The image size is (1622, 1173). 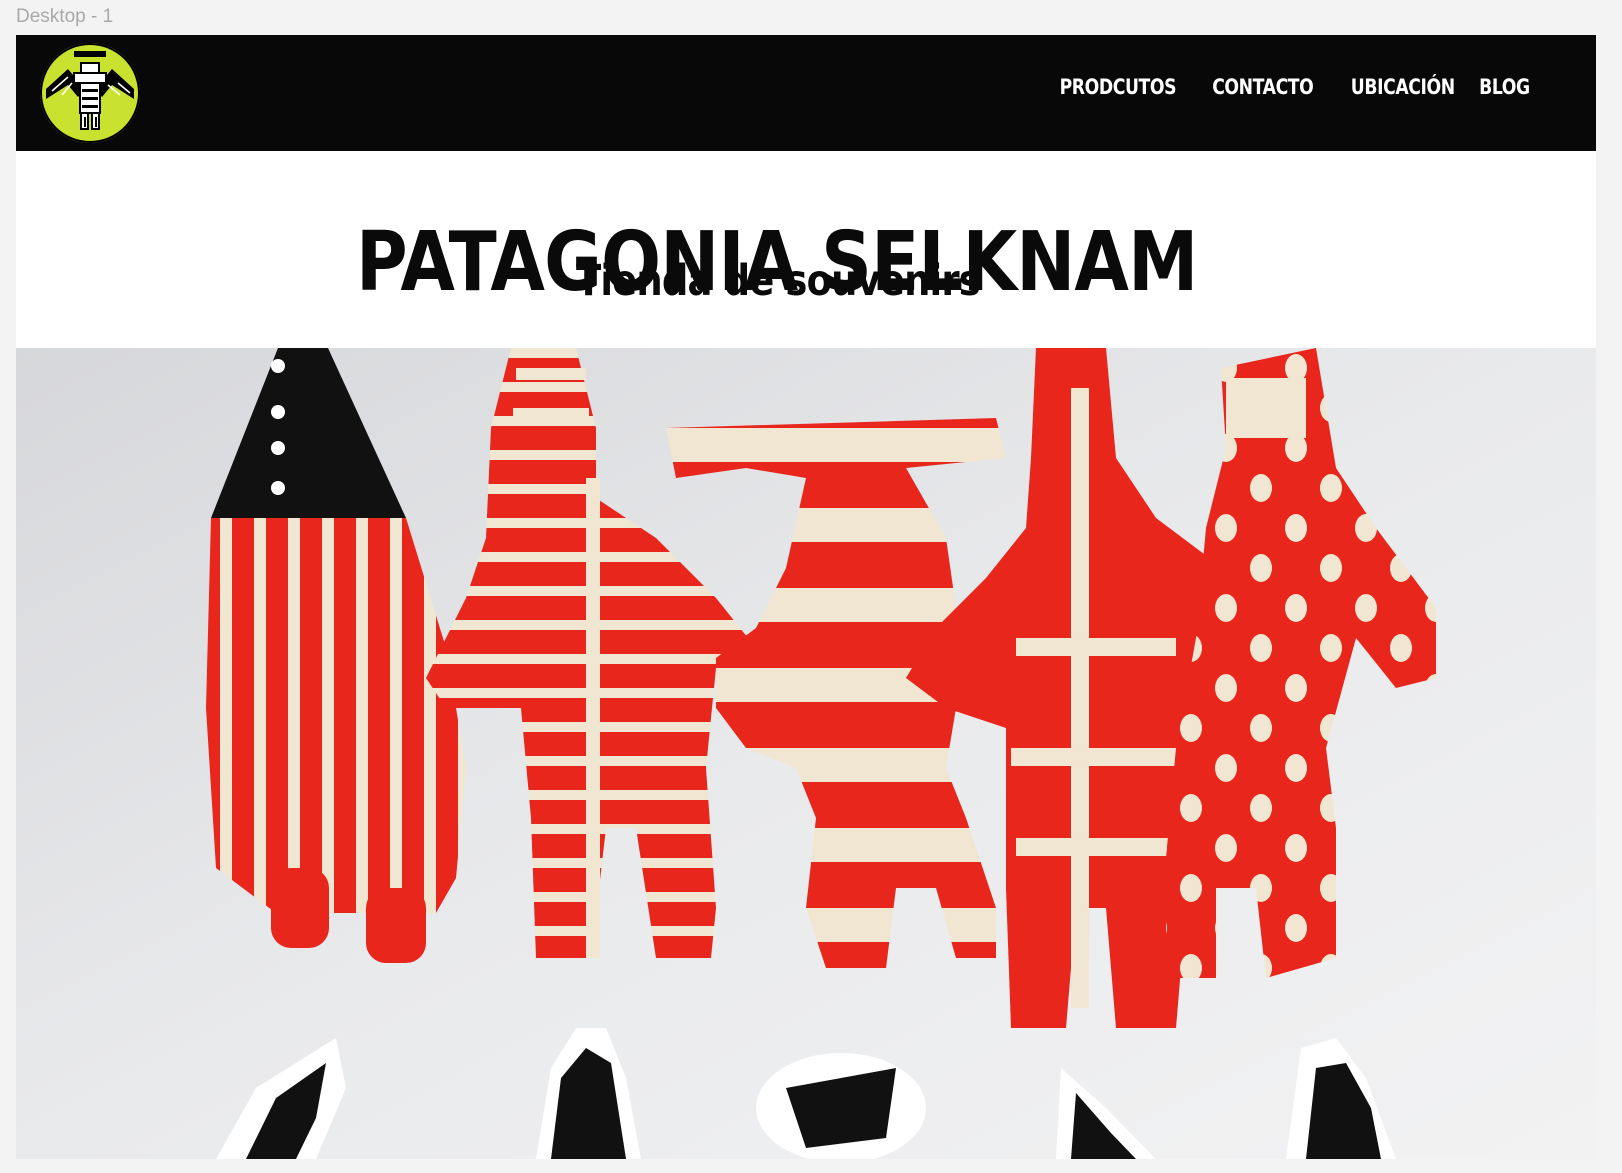 I want to click on nav-link-ubicacion: UBICACIÓN, so click(x=1402, y=87).